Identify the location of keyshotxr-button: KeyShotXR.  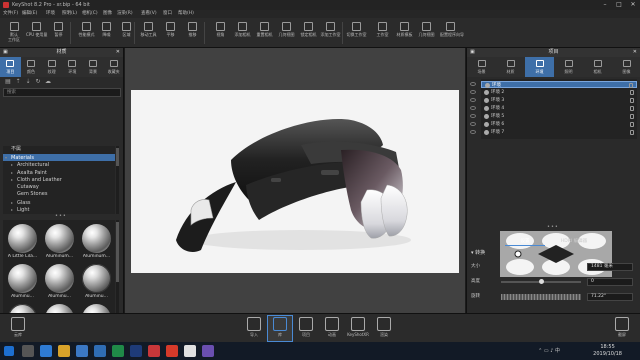
(358, 328).